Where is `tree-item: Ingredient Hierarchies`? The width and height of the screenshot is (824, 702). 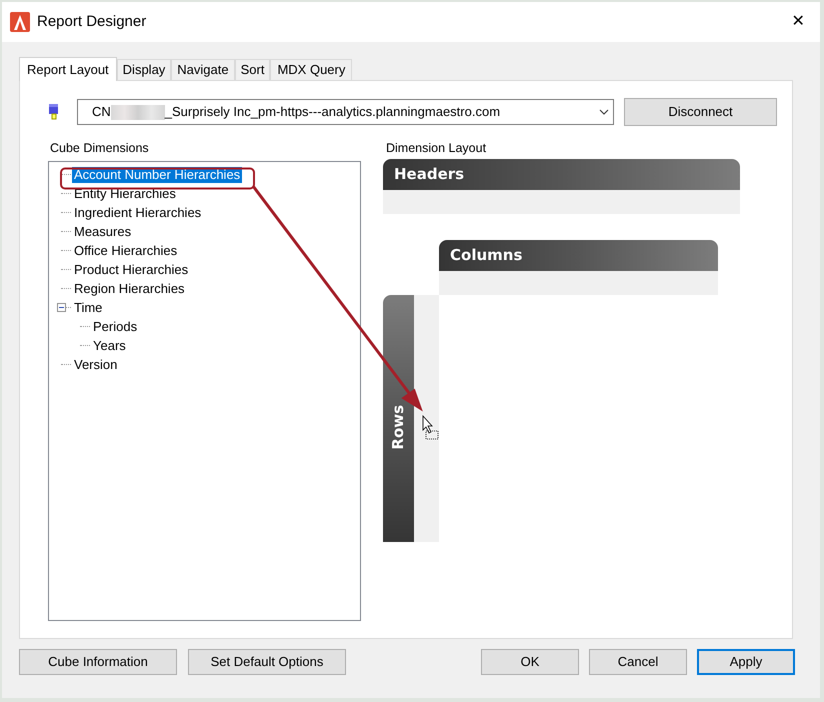
tree-item: Ingredient Hierarchies is located at coordinates (138, 212).